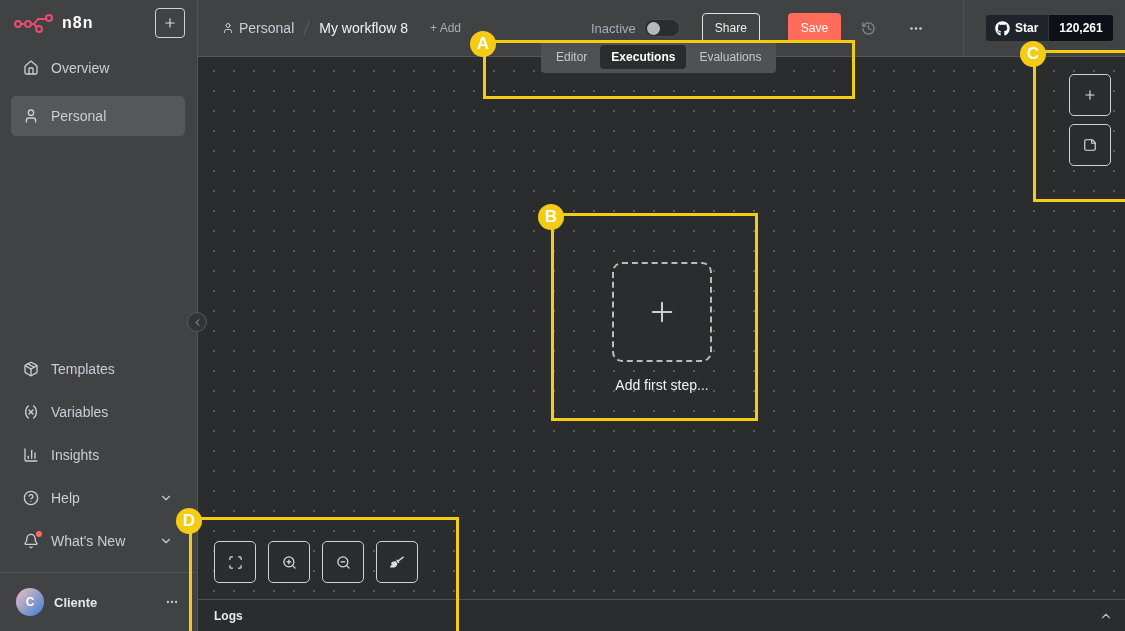  Describe the element at coordinates (79, 116) in the screenshot. I see `nav-label: Personal` at that location.